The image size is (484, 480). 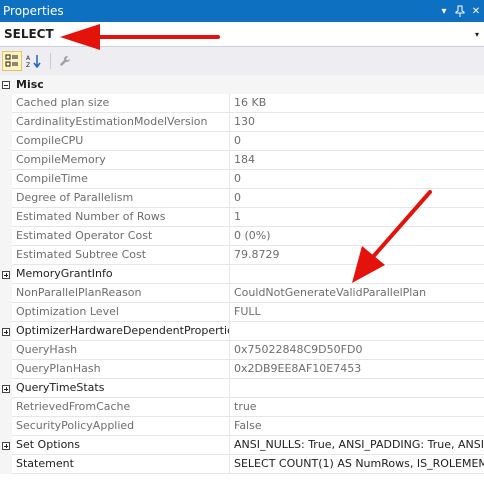 I want to click on property-name: SecurityPolicyApplied, so click(x=121, y=426).